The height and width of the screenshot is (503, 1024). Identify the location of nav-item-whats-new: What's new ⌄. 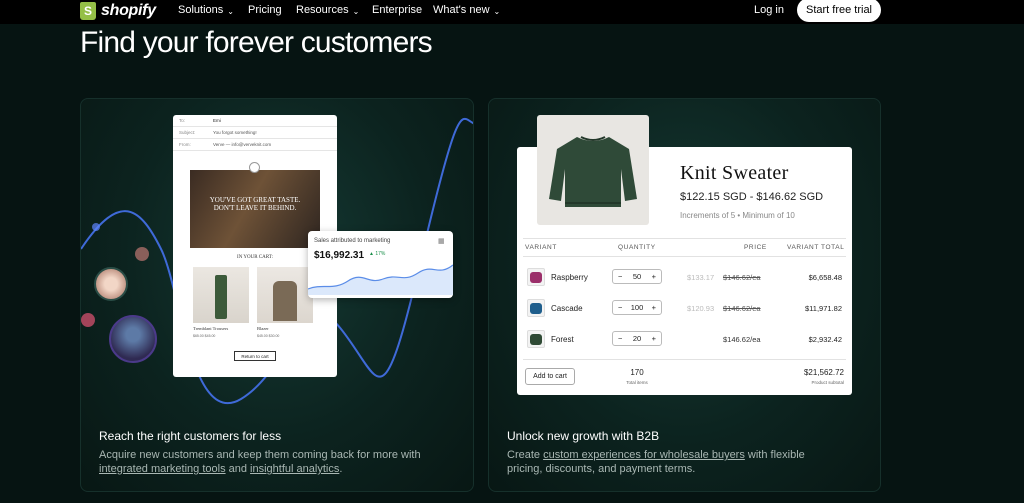
(466, 10).